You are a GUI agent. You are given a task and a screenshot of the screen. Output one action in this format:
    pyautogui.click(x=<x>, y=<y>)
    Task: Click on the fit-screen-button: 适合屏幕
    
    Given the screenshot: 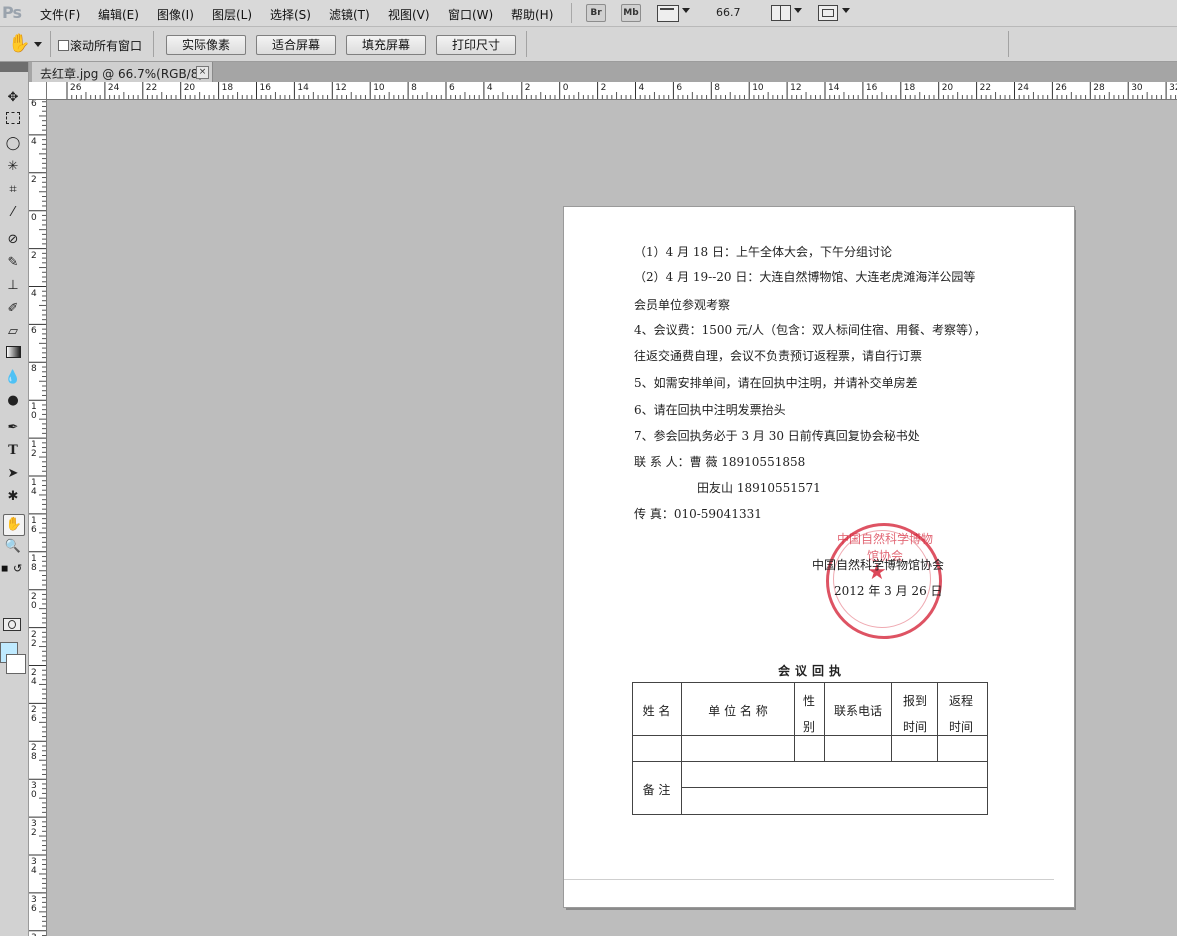 What is the action you would take?
    pyautogui.click(x=296, y=45)
    